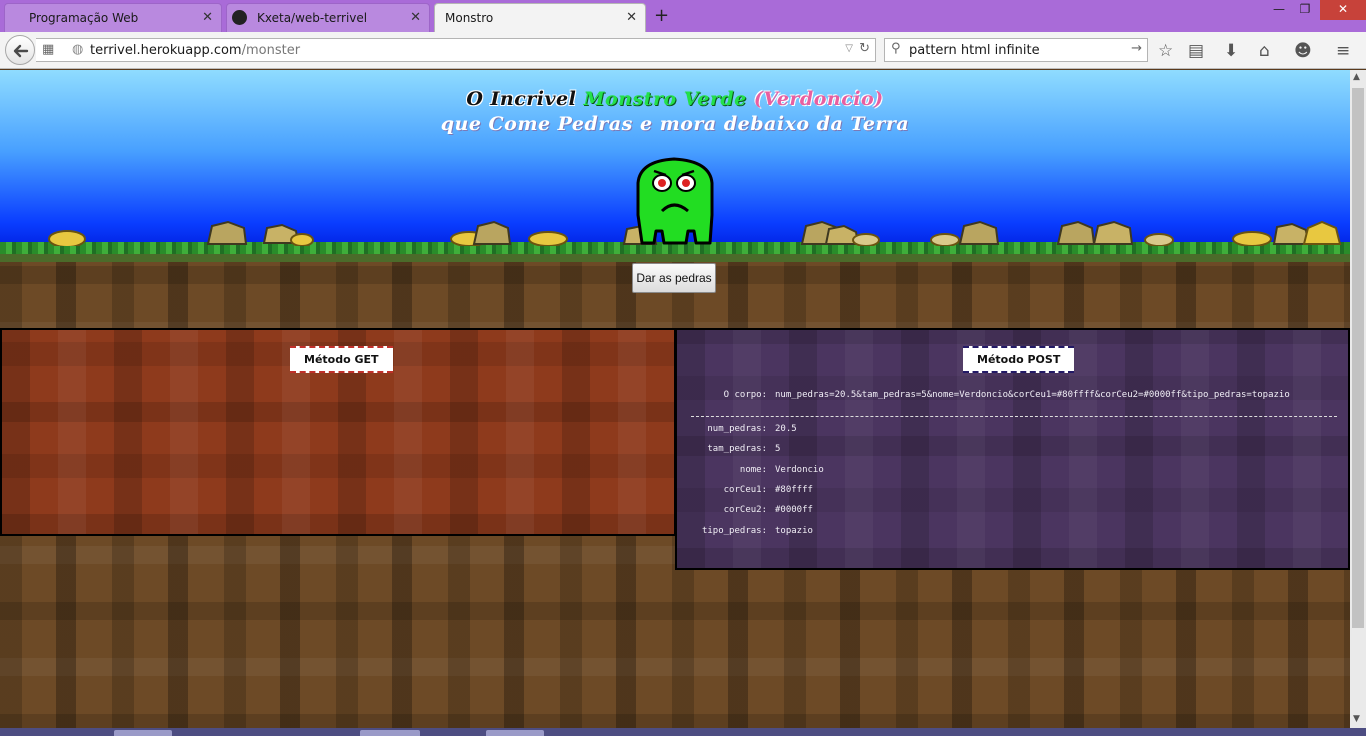  I want to click on search-go-icon: →, so click(1136, 48).